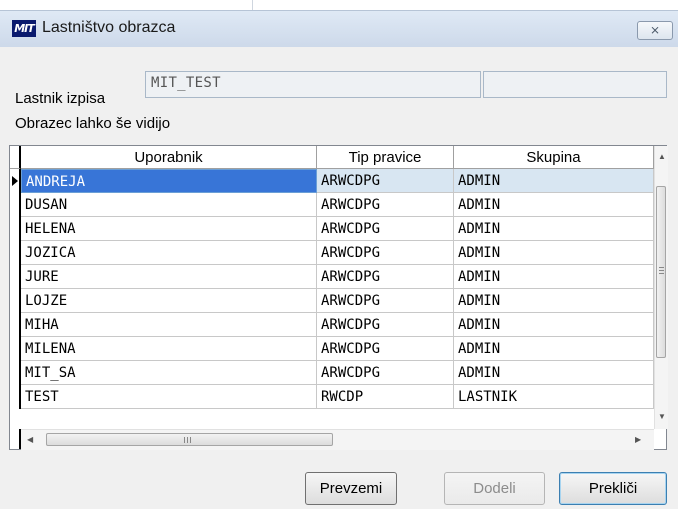  What do you see at coordinates (313, 84) in the screenshot?
I see `owner-field: MIT_TEST` at bounding box center [313, 84].